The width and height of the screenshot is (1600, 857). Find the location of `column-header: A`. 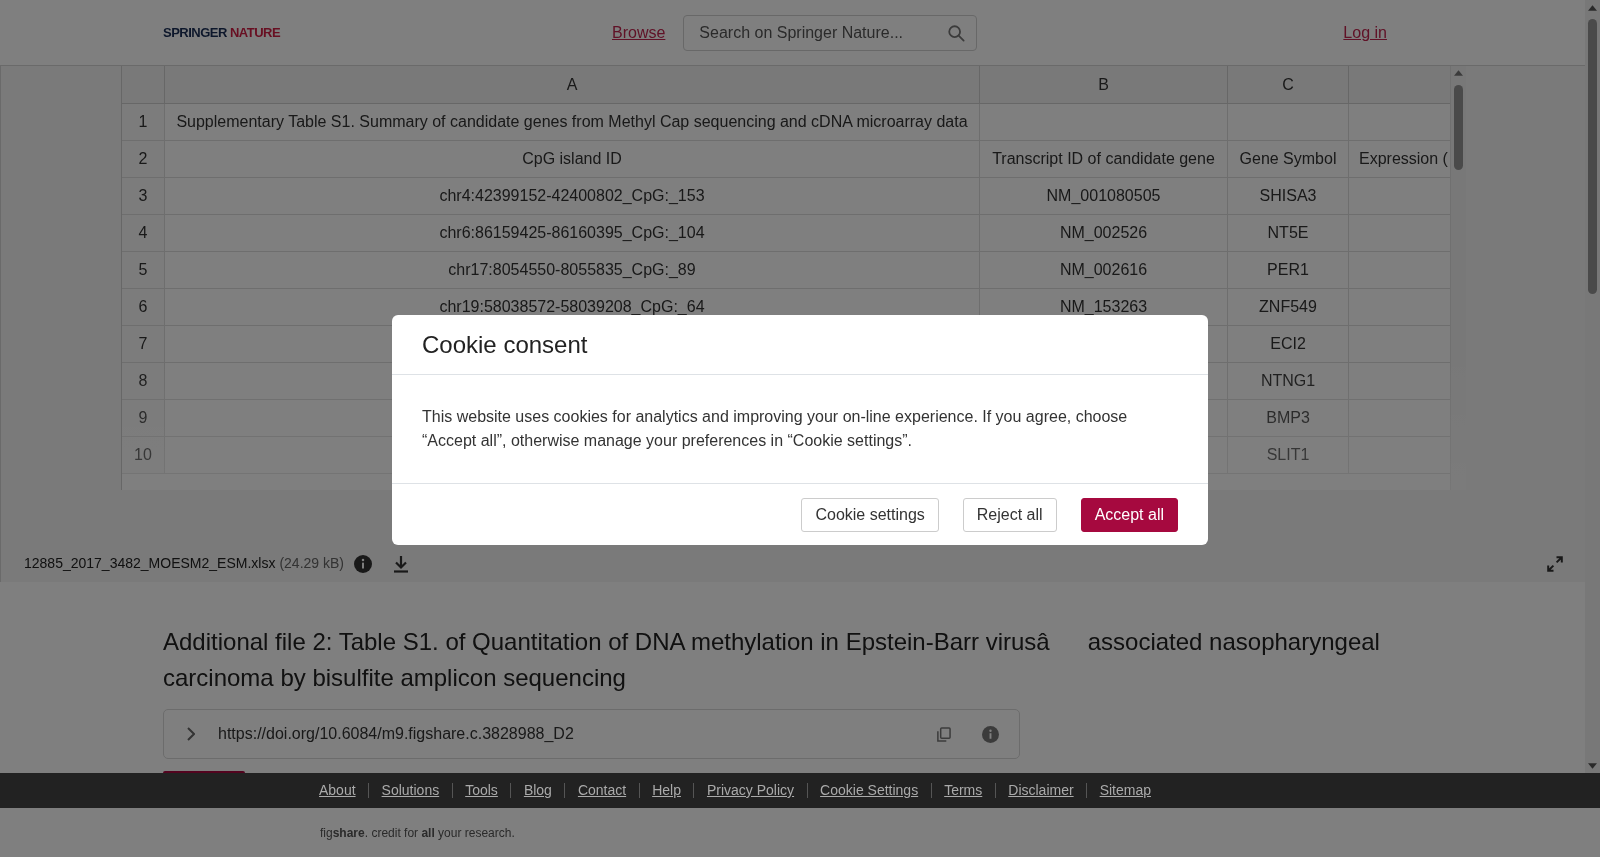

column-header: A is located at coordinates (572, 84).